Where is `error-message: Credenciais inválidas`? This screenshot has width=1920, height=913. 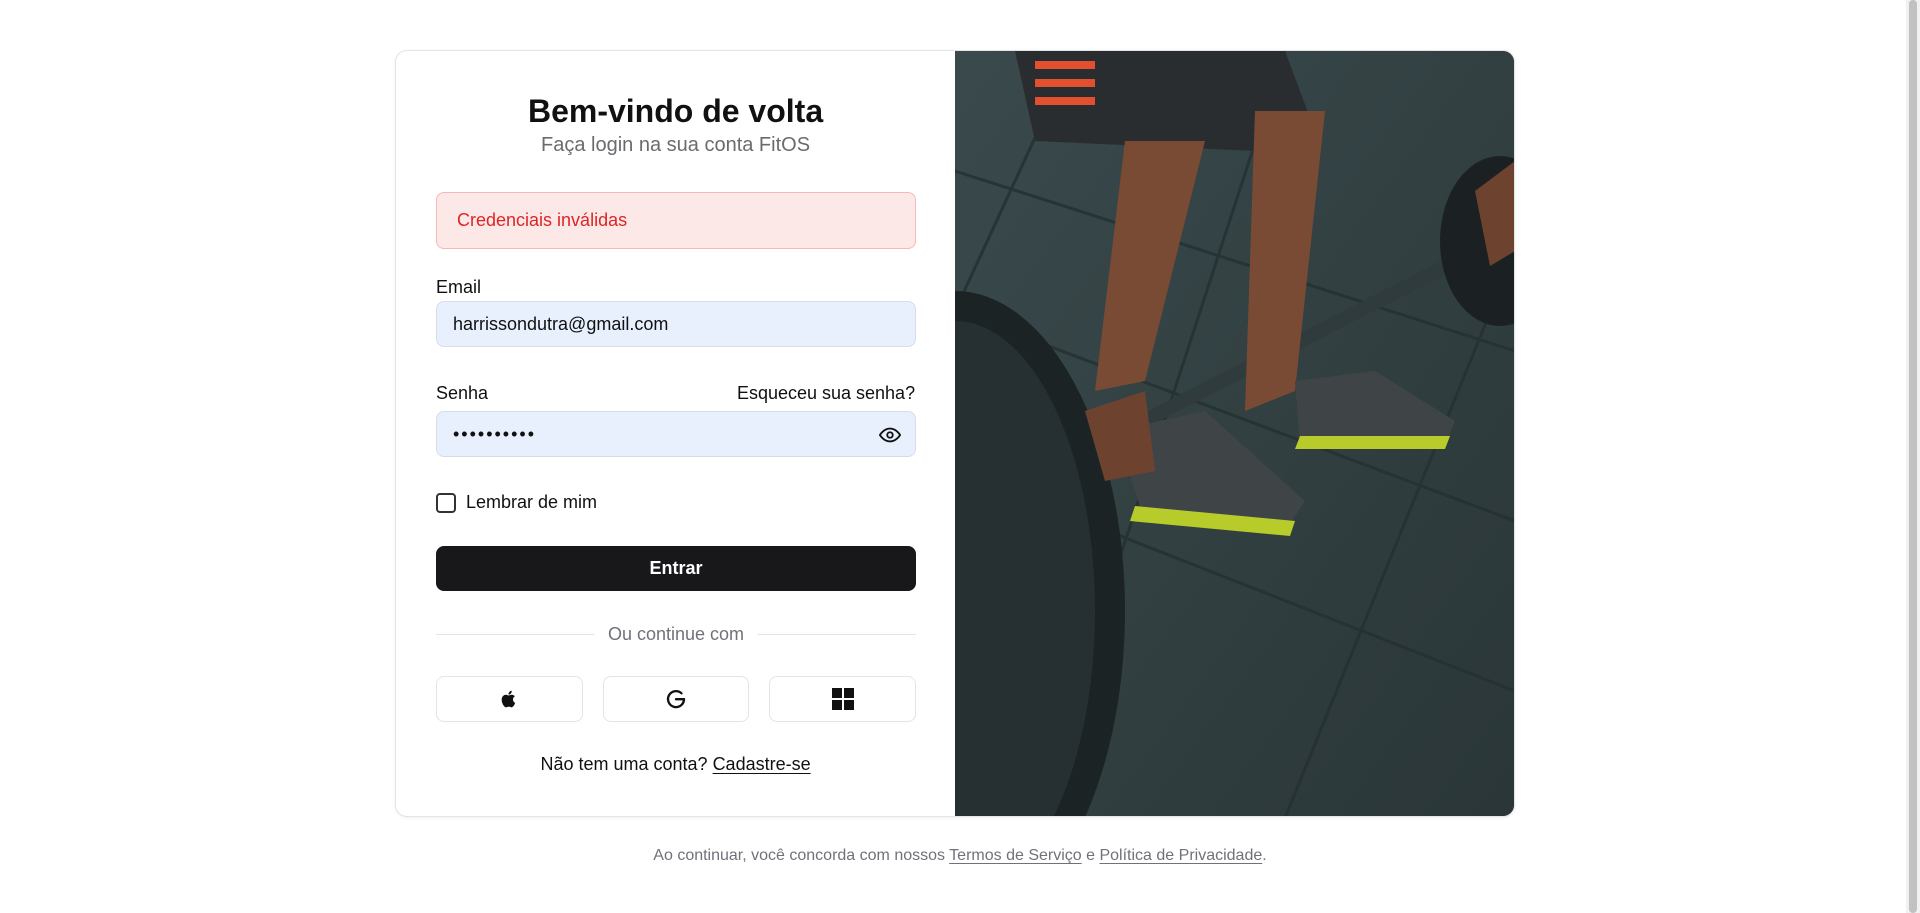
error-message: Credenciais inválidas is located at coordinates (542, 220).